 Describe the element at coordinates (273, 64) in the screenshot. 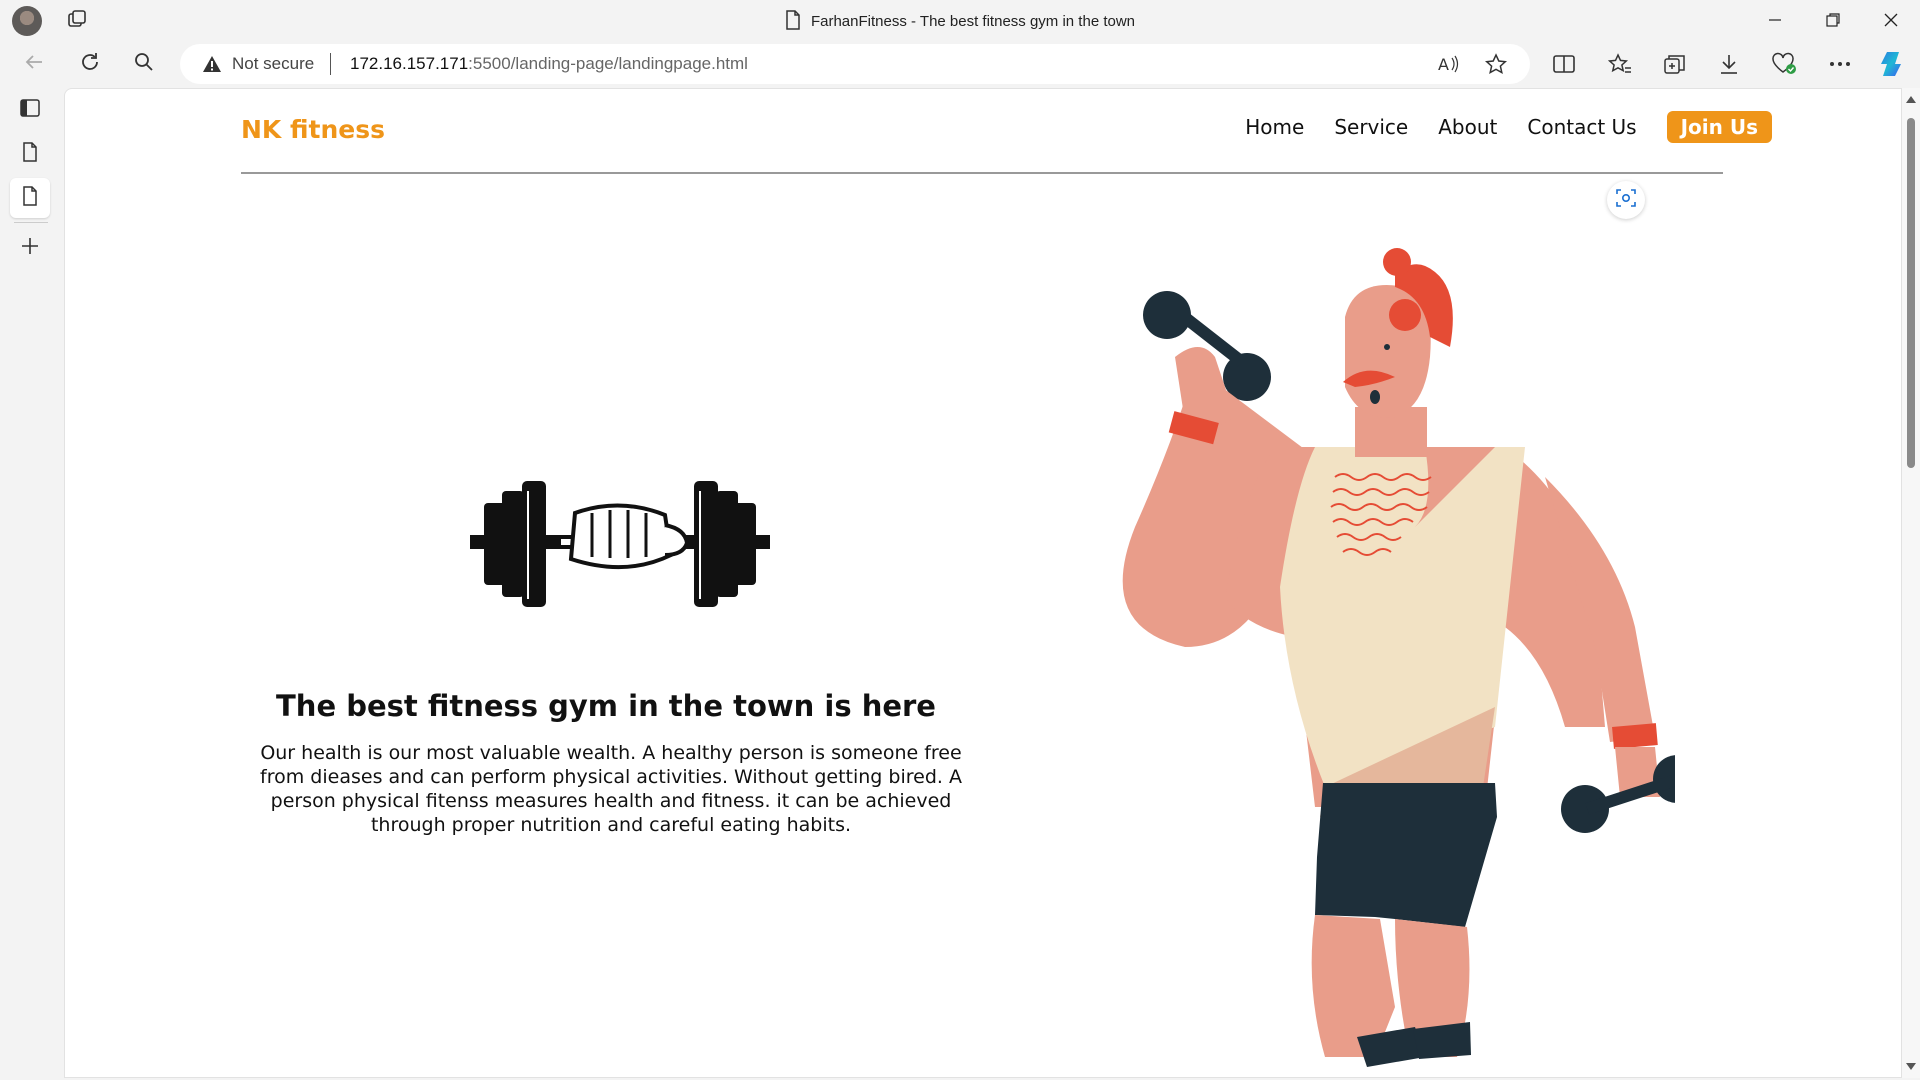

I see `security-label: Not secure` at that location.